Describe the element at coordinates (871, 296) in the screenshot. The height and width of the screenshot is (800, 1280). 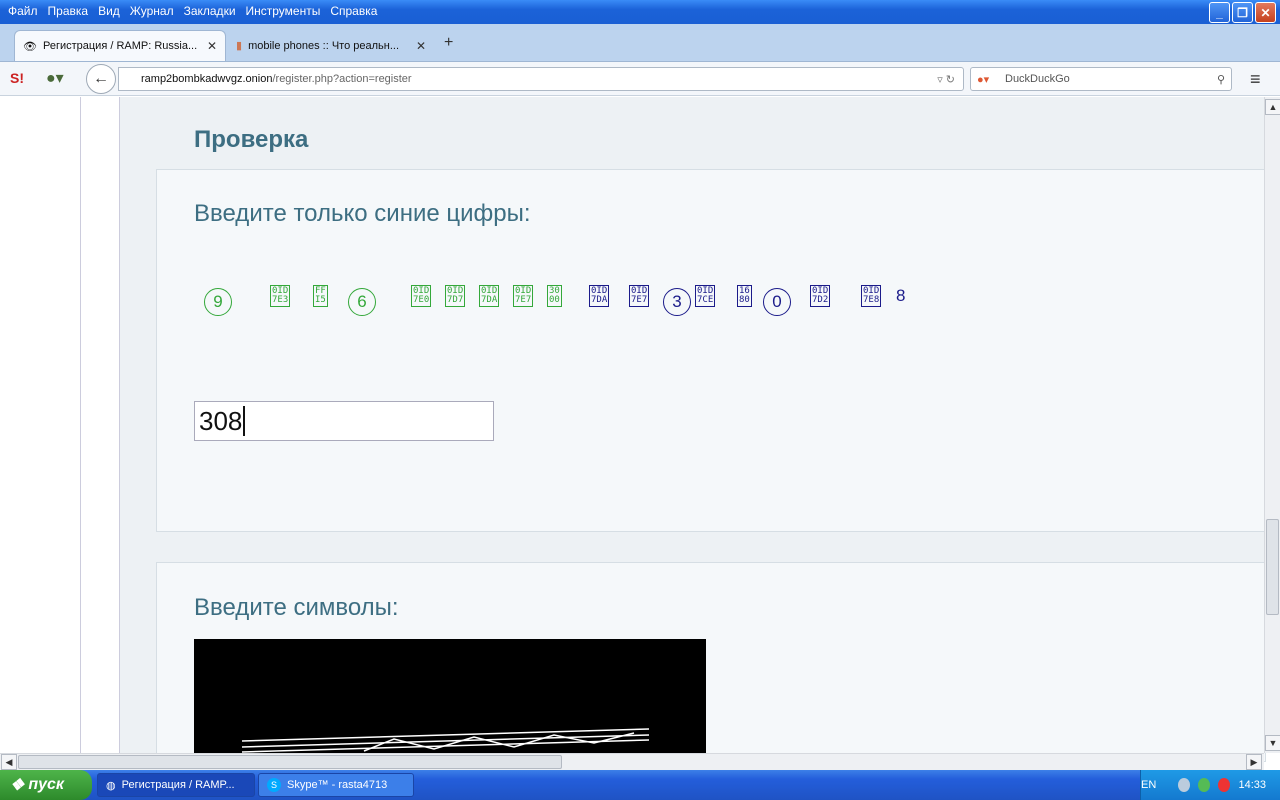
I see `captcha-glyph: 0ID 7E8` at that location.